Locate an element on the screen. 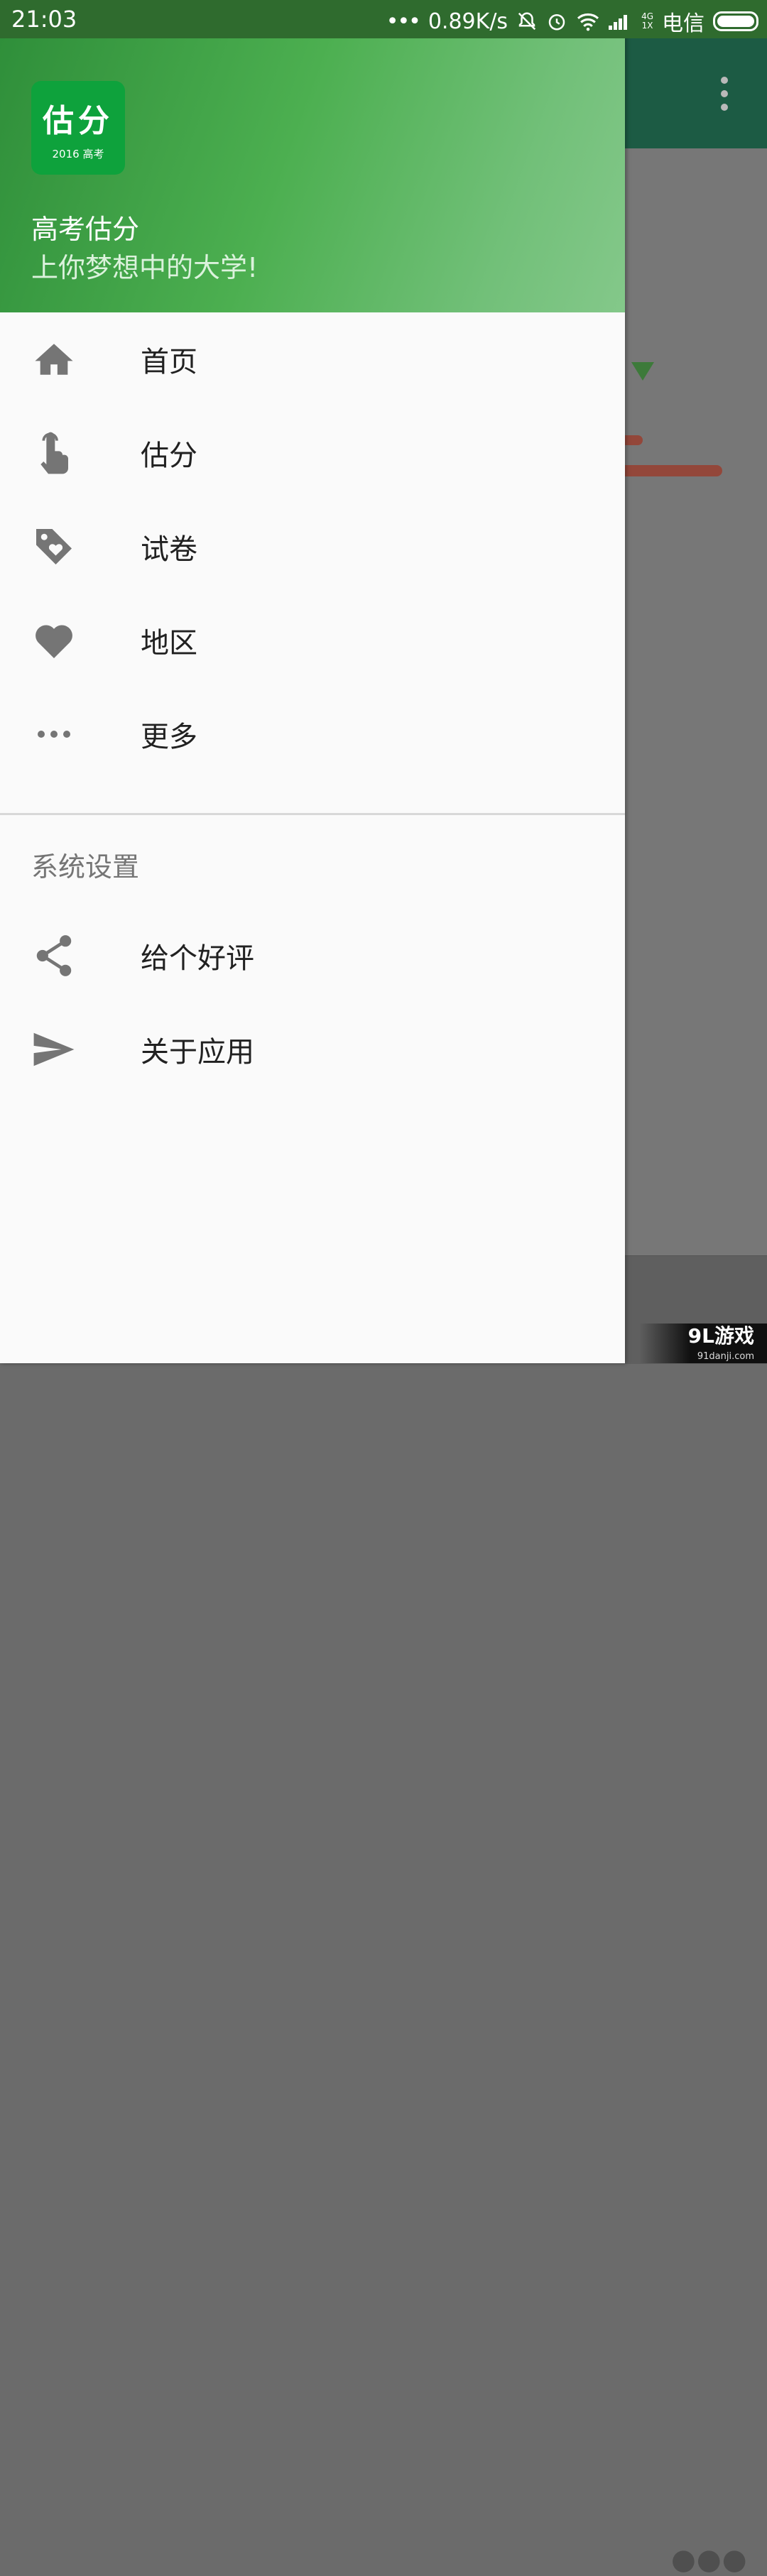 This screenshot has width=767, height=2576. menu-item-label: 更多 is located at coordinates (169, 737).